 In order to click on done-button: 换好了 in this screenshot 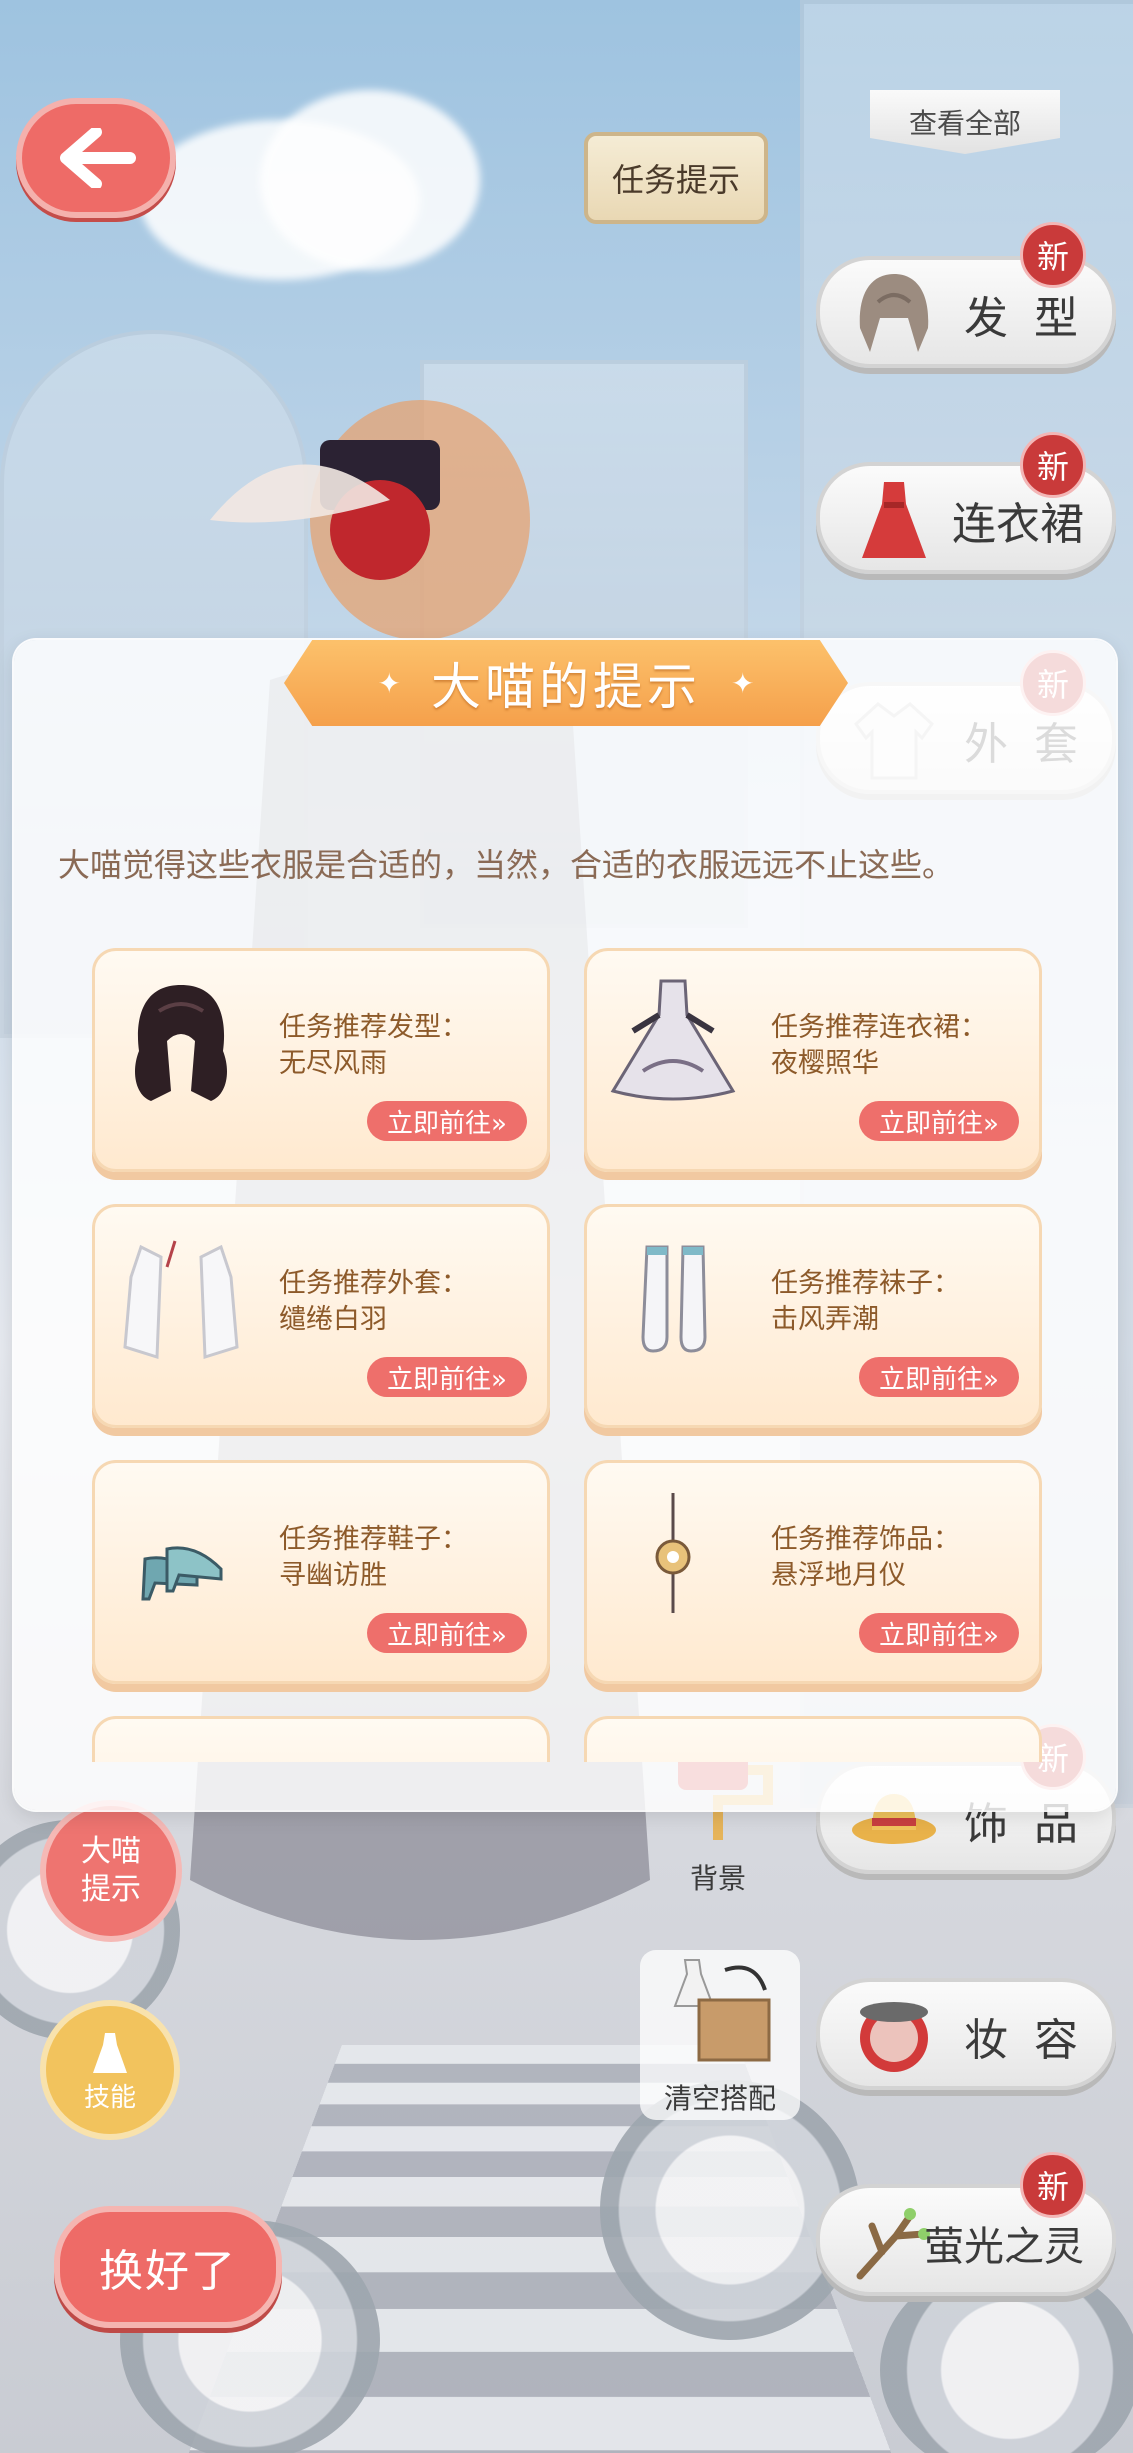, I will do `click(168, 2267)`.